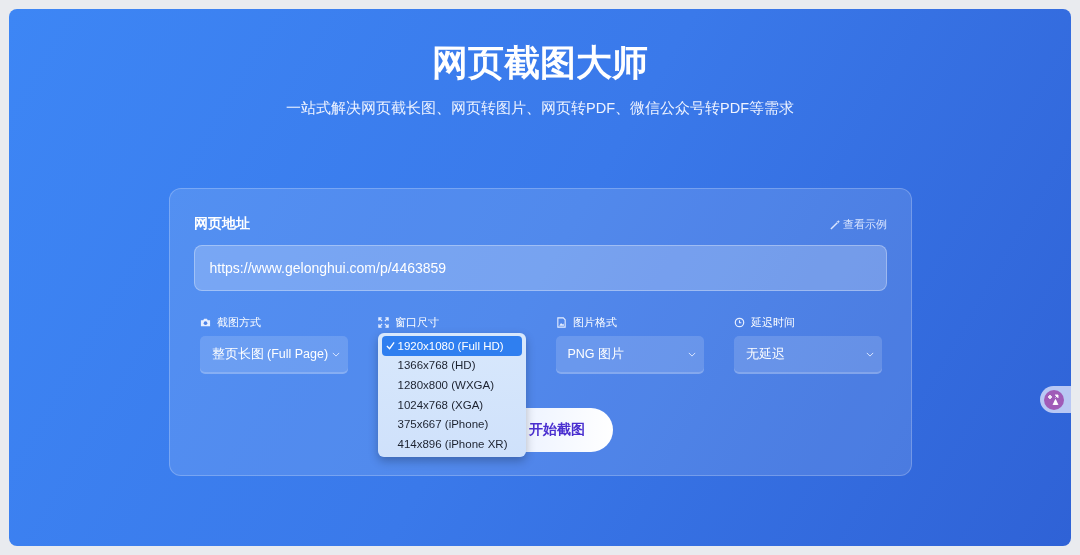 This screenshot has width=1080, height=555. I want to click on app-title: 网页截图大师, so click(540, 63).